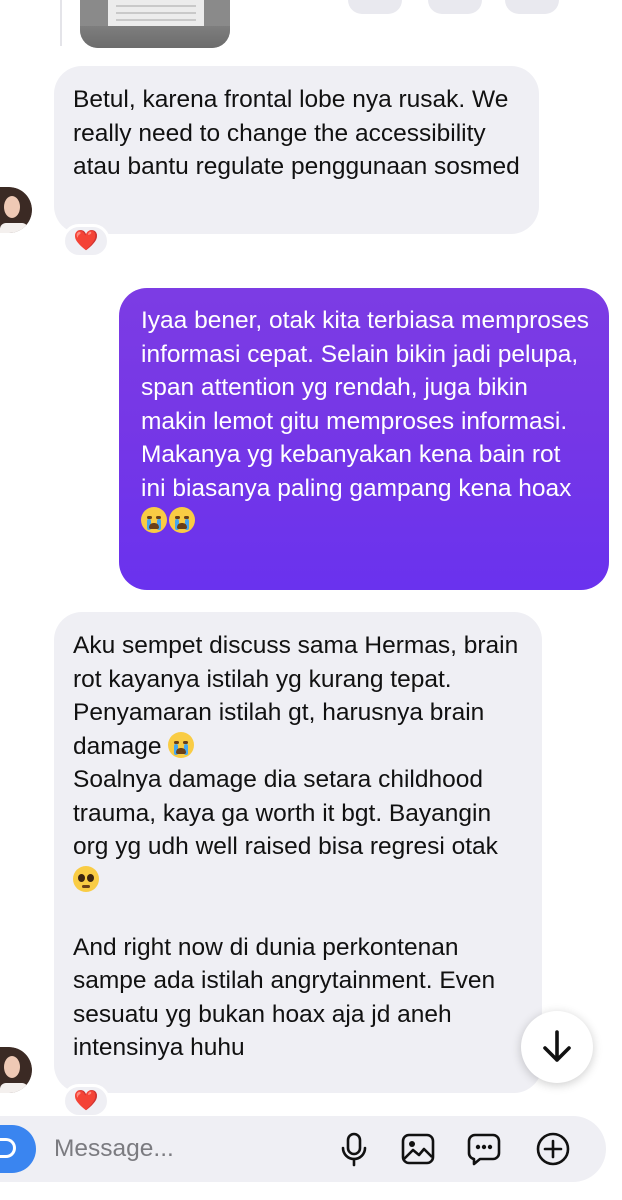 The width and height of the screenshot is (622, 1200). I want to click on reply-thread-line, so click(61, 23).